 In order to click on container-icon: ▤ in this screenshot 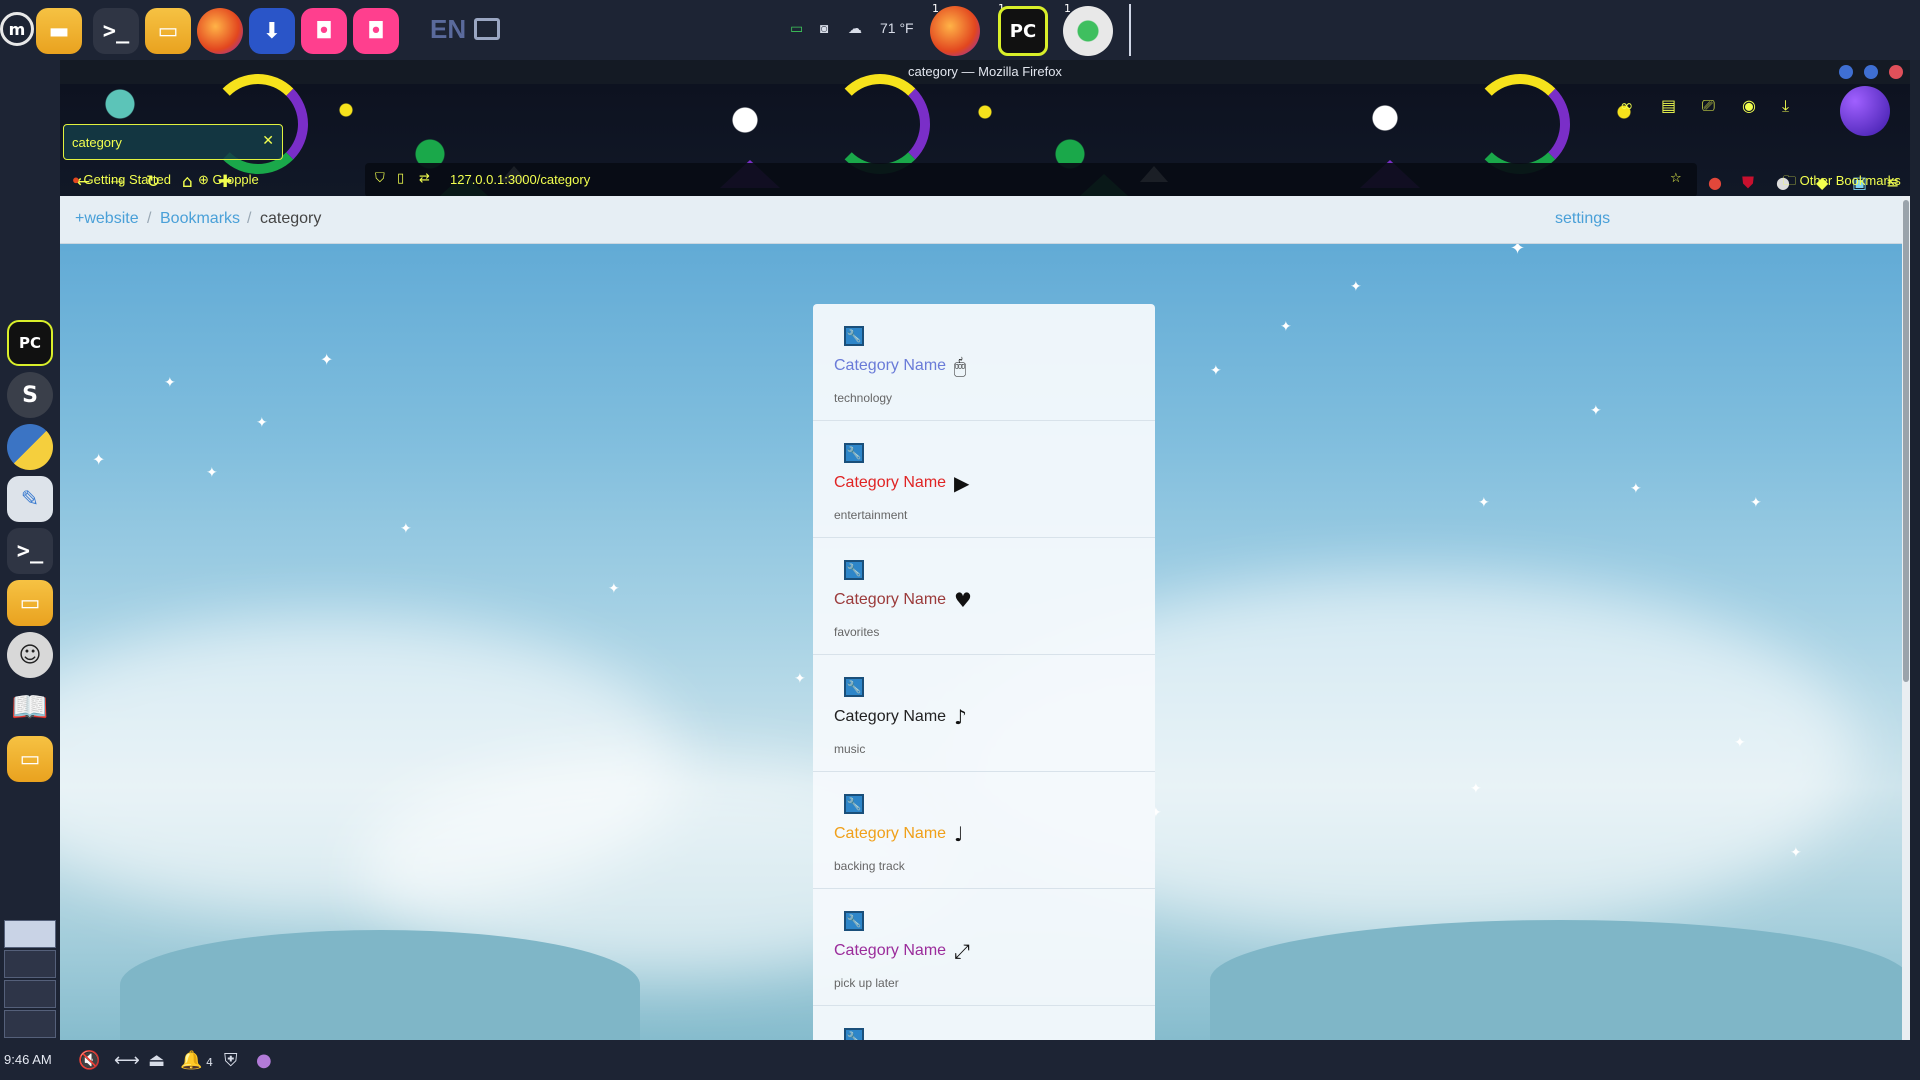, I will do `click(1668, 105)`.